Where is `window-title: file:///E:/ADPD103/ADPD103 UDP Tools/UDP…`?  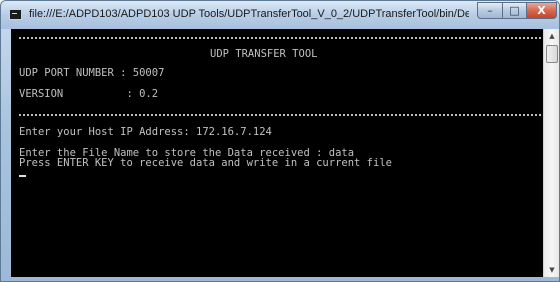
window-title: file:///E:/ADPD103/ADPD103 UDP Tools/UDP… is located at coordinates (249, 14).